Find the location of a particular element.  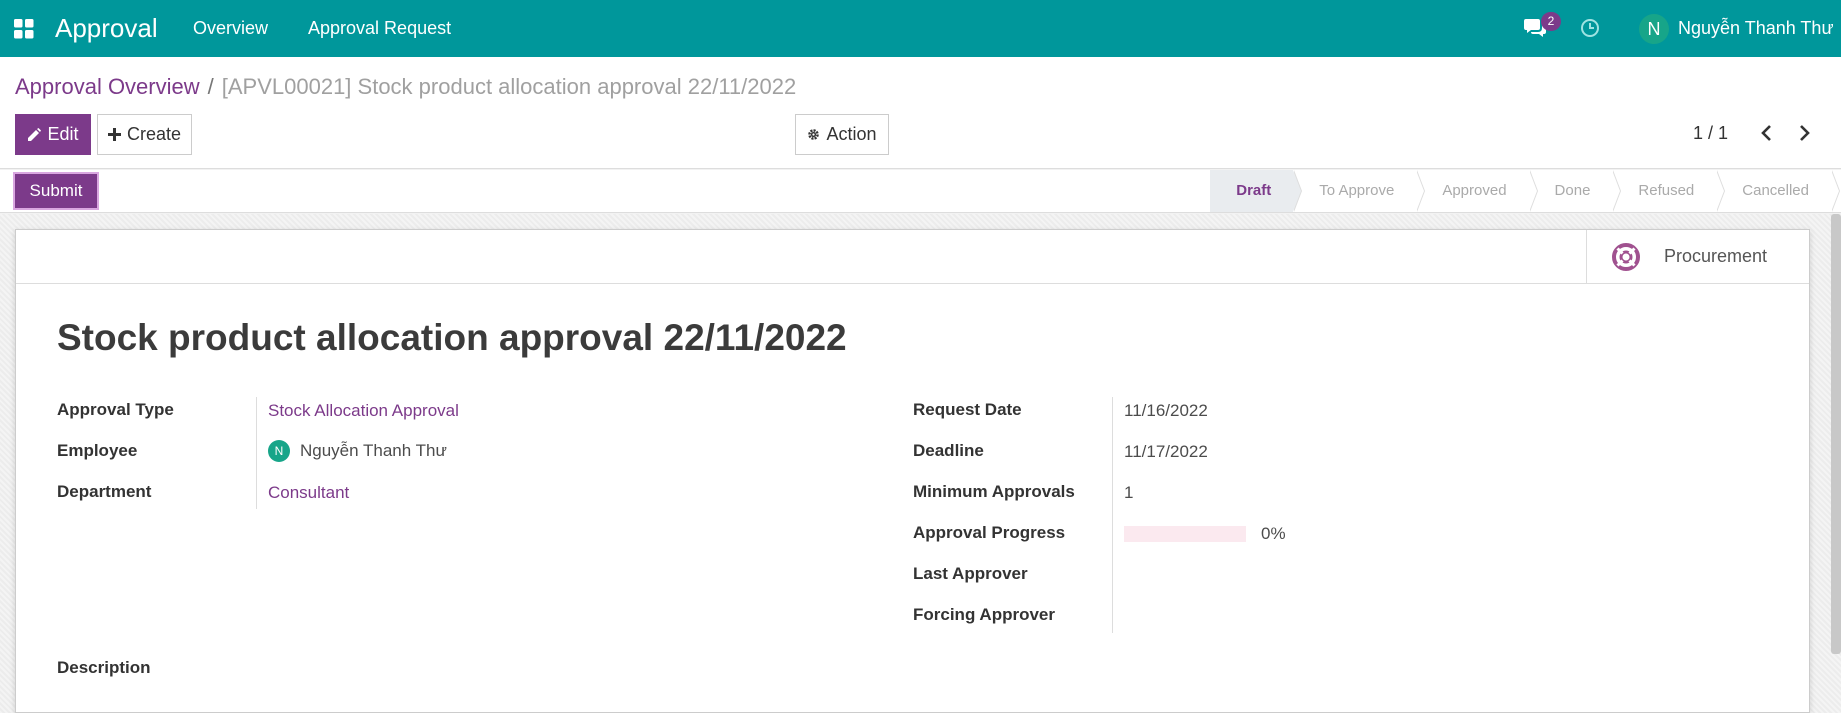

create-button: Create is located at coordinates (144, 134).